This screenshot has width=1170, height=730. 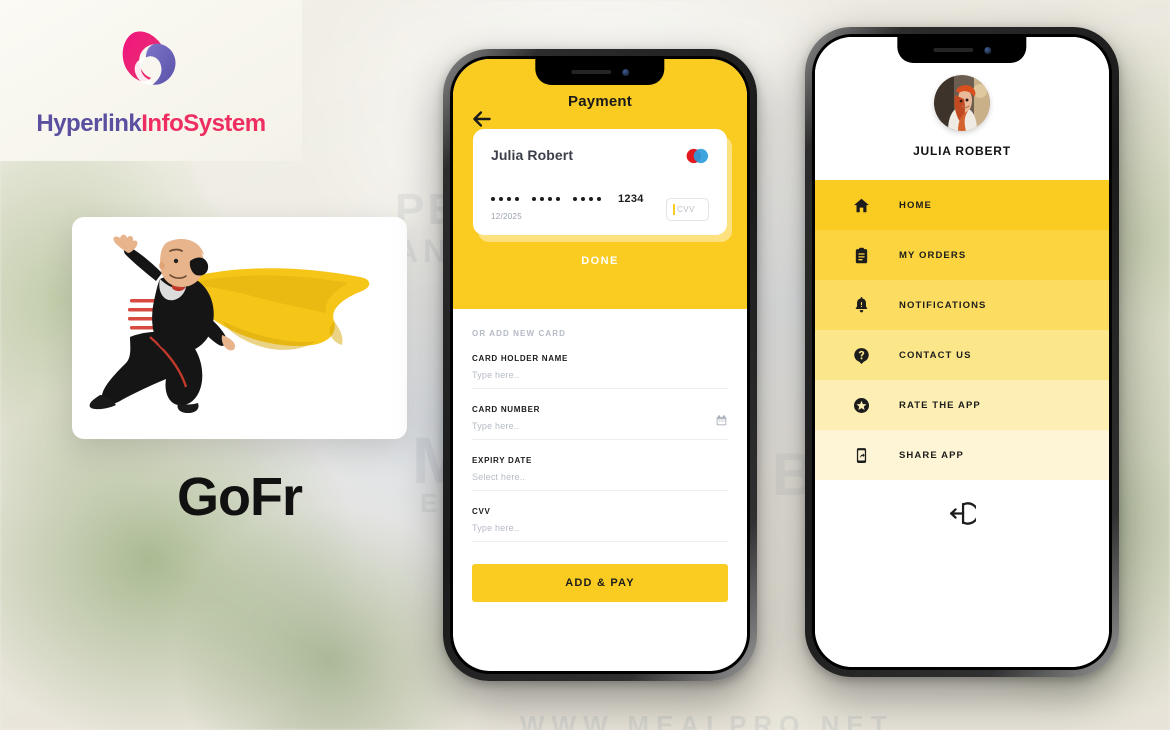 I want to click on hyperlink-swirl-logo-icon, so click(x=149, y=57).